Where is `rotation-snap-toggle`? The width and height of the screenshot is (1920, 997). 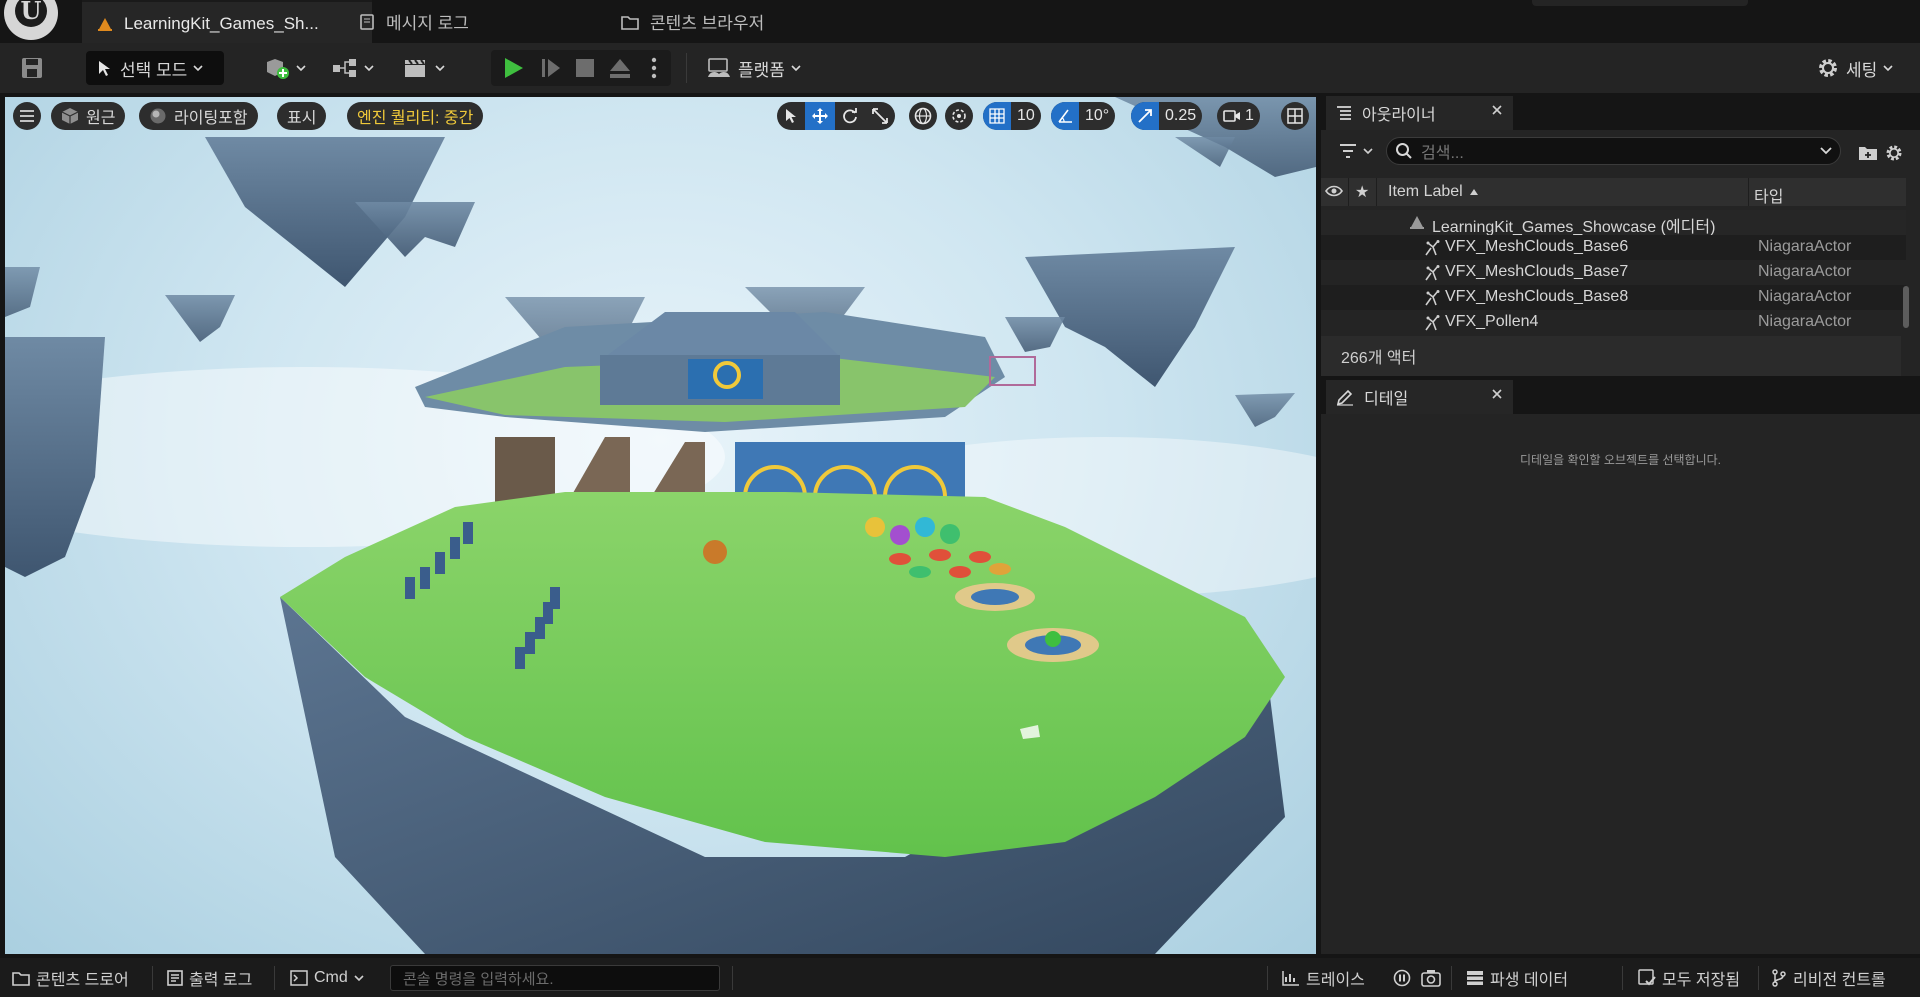
rotation-snap-toggle is located at coordinates (1065, 116).